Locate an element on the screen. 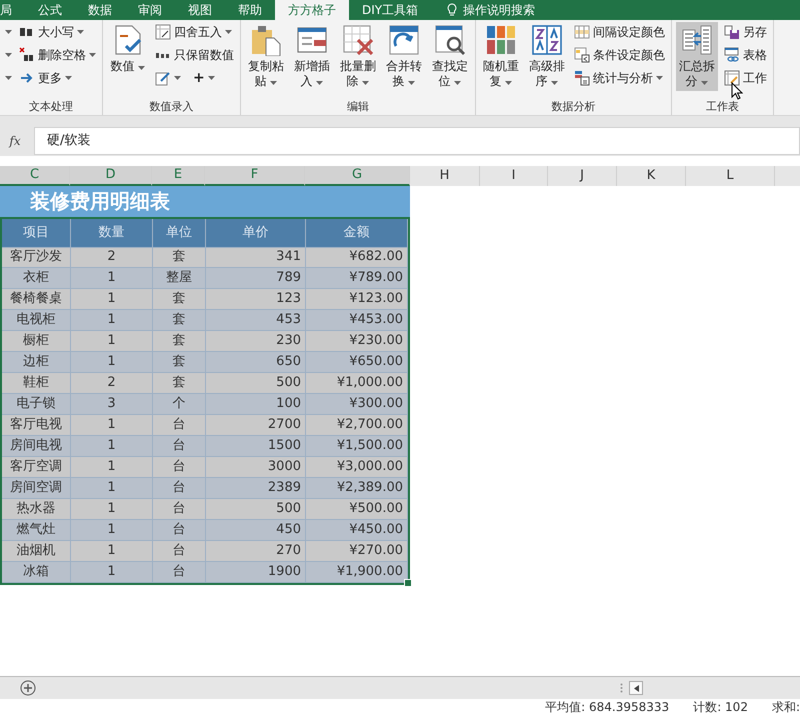 This screenshot has height=713, width=800. ribbon-button: 删除空格 is located at coordinates (57, 55).